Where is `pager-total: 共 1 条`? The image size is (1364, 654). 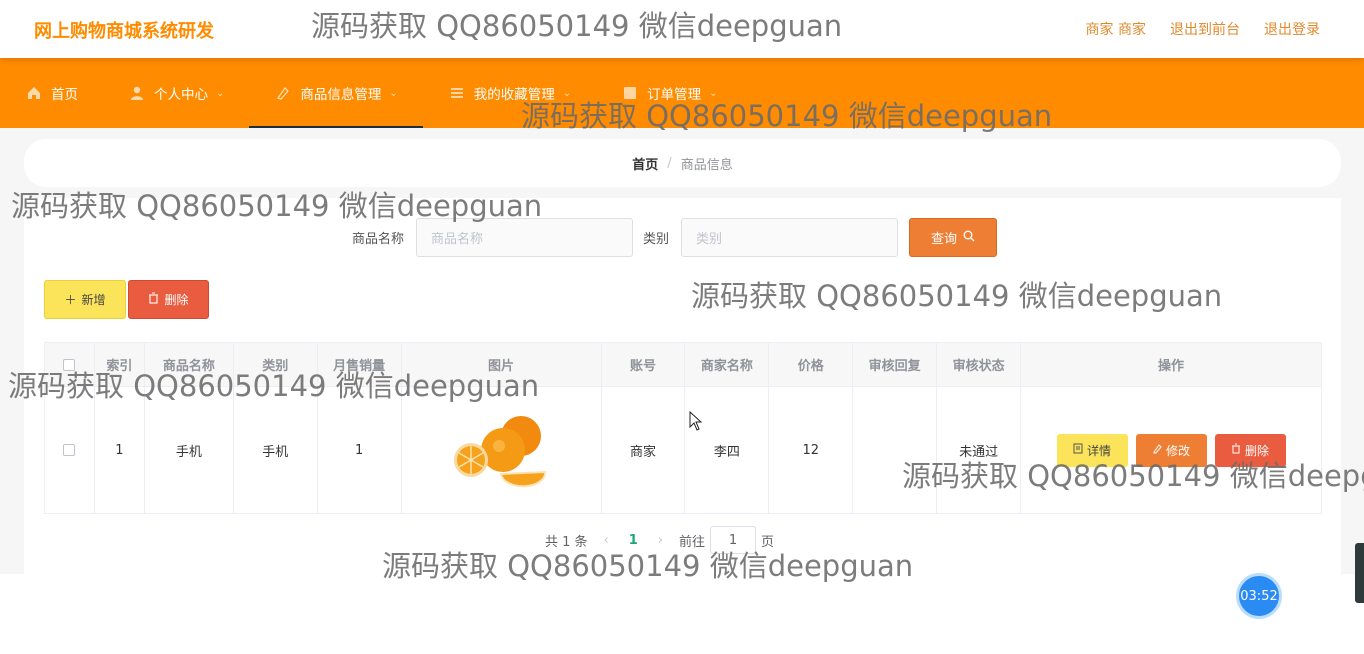 pager-total: 共 1 条 is located at coordinates (566, 542).